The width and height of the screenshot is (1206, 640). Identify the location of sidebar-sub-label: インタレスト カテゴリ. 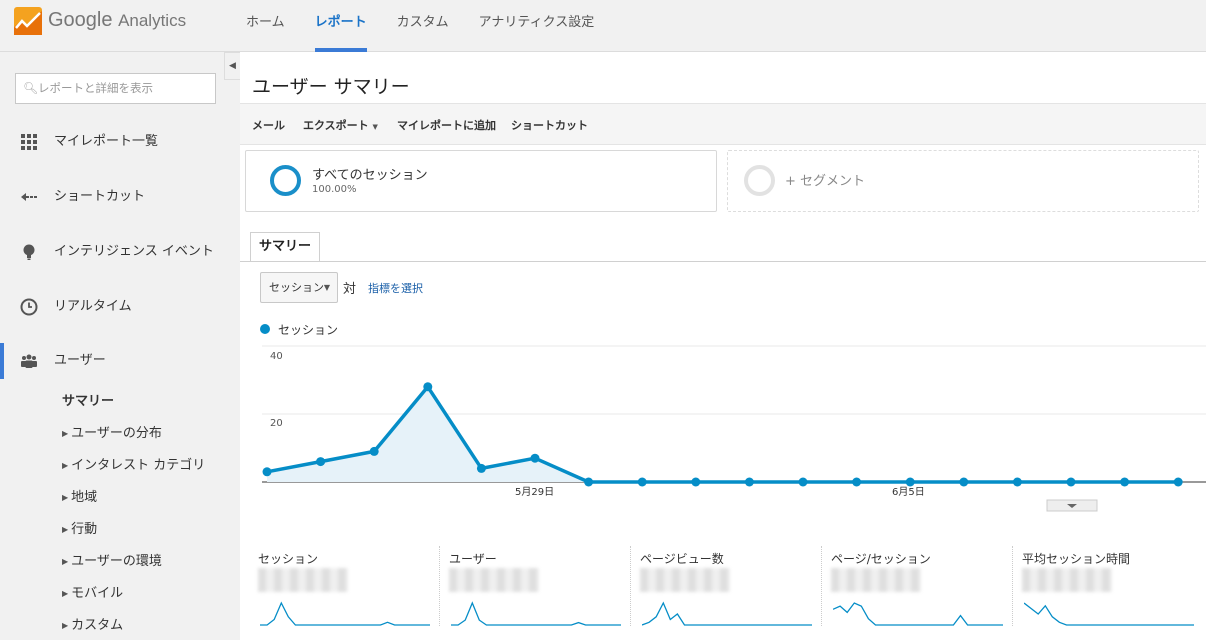
(138, 465).